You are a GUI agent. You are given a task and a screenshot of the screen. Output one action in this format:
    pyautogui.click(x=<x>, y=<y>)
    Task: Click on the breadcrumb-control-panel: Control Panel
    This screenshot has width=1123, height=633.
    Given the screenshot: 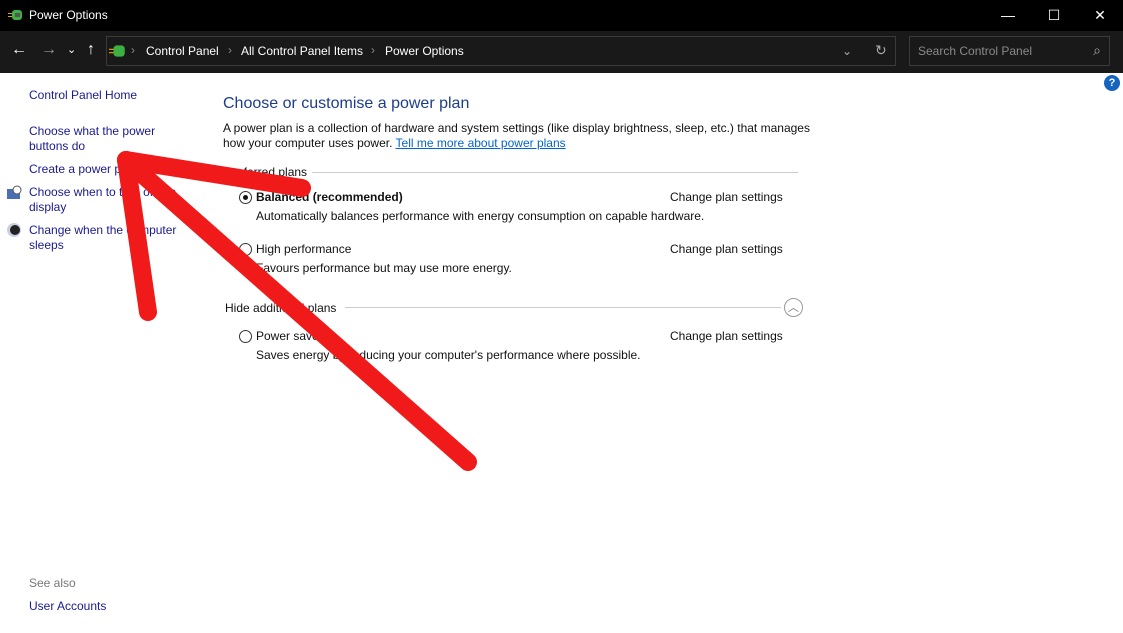 What is the action you would take?
    pyautogui.click(x=182, y=51)
    